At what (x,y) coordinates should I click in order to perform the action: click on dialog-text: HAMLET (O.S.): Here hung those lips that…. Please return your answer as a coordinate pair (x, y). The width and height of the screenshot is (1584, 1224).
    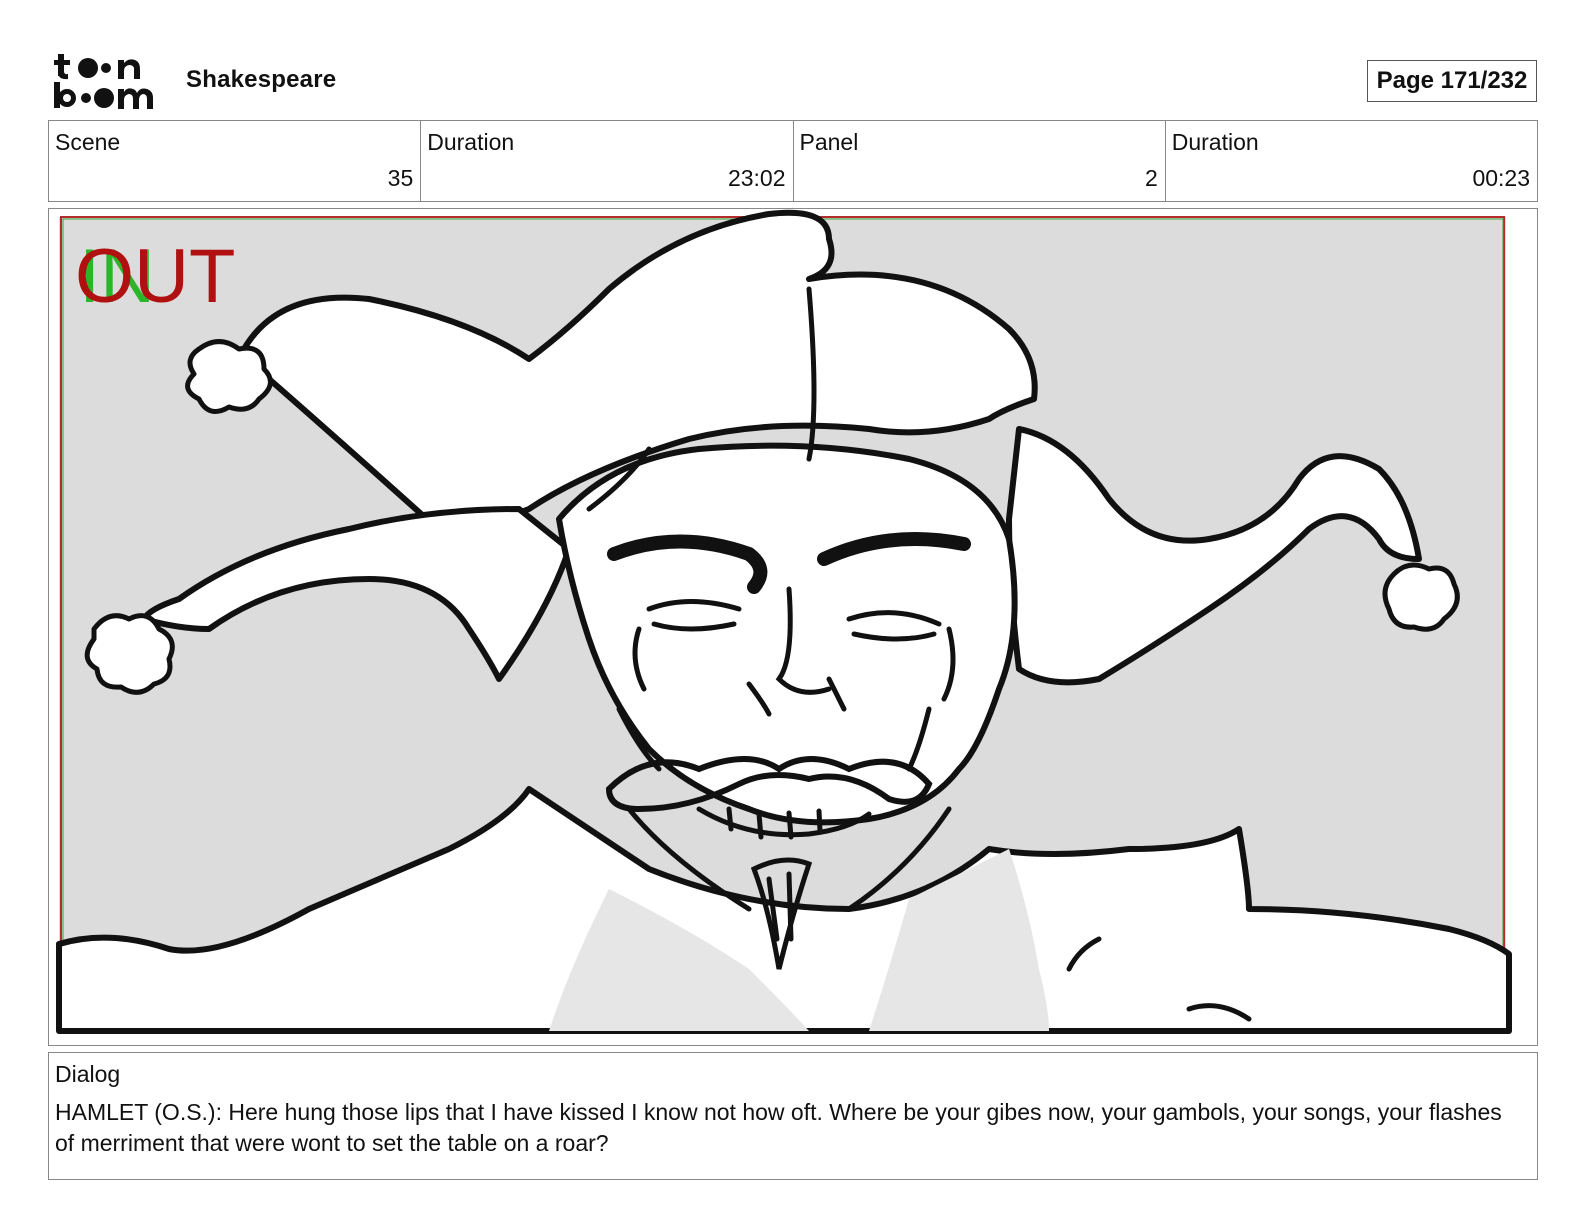
    Looking at the image, I should click on (778, 1127).